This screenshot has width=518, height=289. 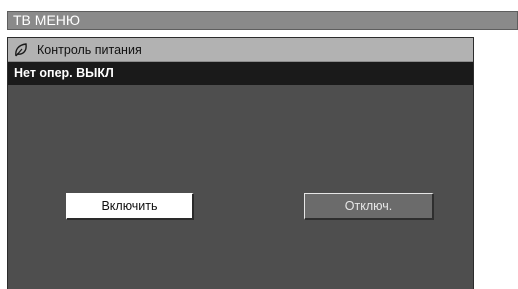 I want to click on menu-title-bar: ТВ МЕНЮ, so click(x=262, y=20).